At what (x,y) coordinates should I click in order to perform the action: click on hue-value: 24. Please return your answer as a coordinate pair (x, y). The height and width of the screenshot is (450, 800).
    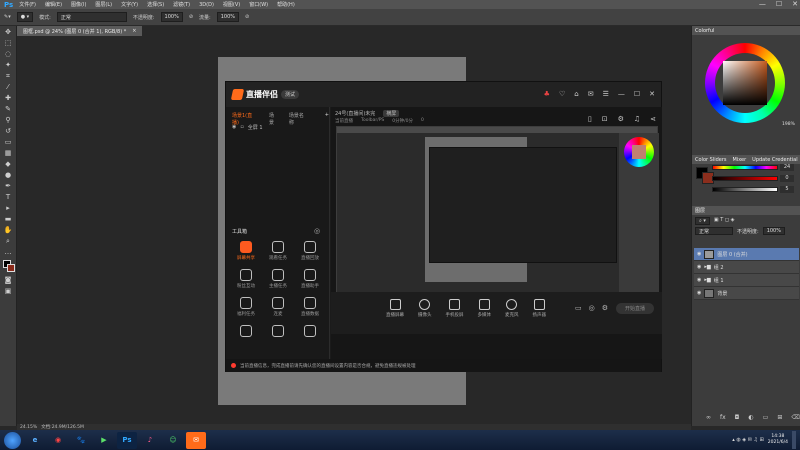
    Looking at the image, I should click on (787, 167).